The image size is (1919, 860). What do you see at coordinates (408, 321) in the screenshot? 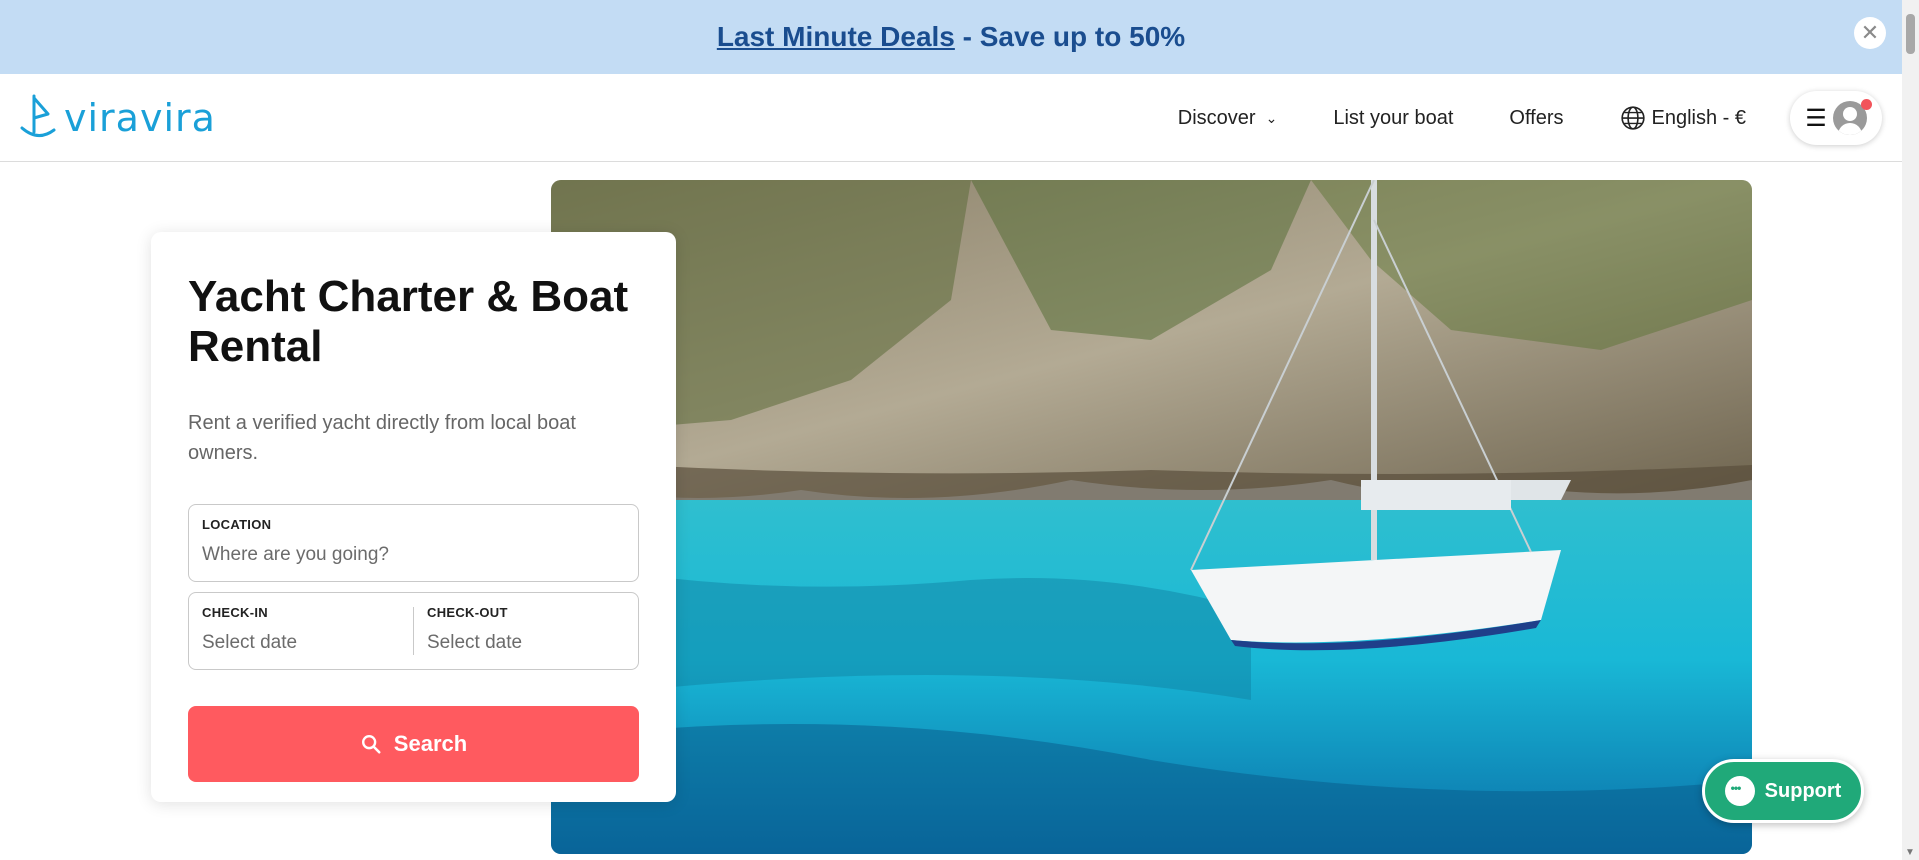
I see `page-title: Yacht Charter & Boat Rental` at bounding box center [408, 321].